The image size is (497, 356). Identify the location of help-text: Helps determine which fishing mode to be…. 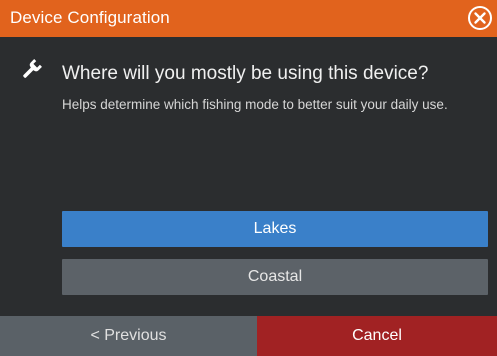
(255, 104).